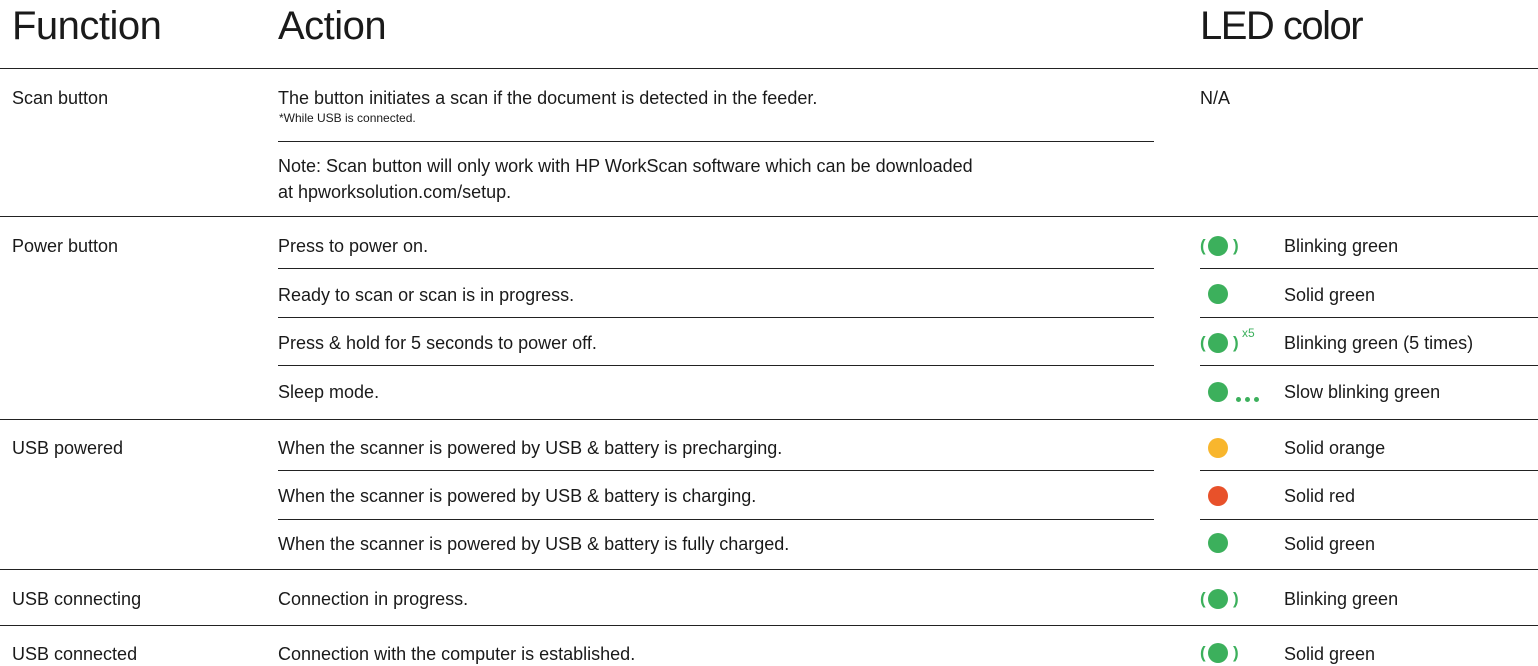  Describe the element at coordinates (1335, 448) in the screenshot. I see `usb-powered-led-1: Solid orange` at that location.